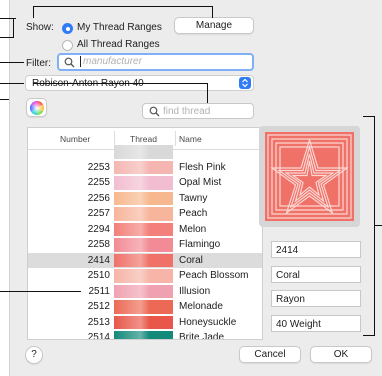 Image resolution: width=382 pixels, height=376 pixels. Describe the element at coordinates (208, 322) in the screenshot. I see `thread-name-cell: Honeysuckle` at that location.